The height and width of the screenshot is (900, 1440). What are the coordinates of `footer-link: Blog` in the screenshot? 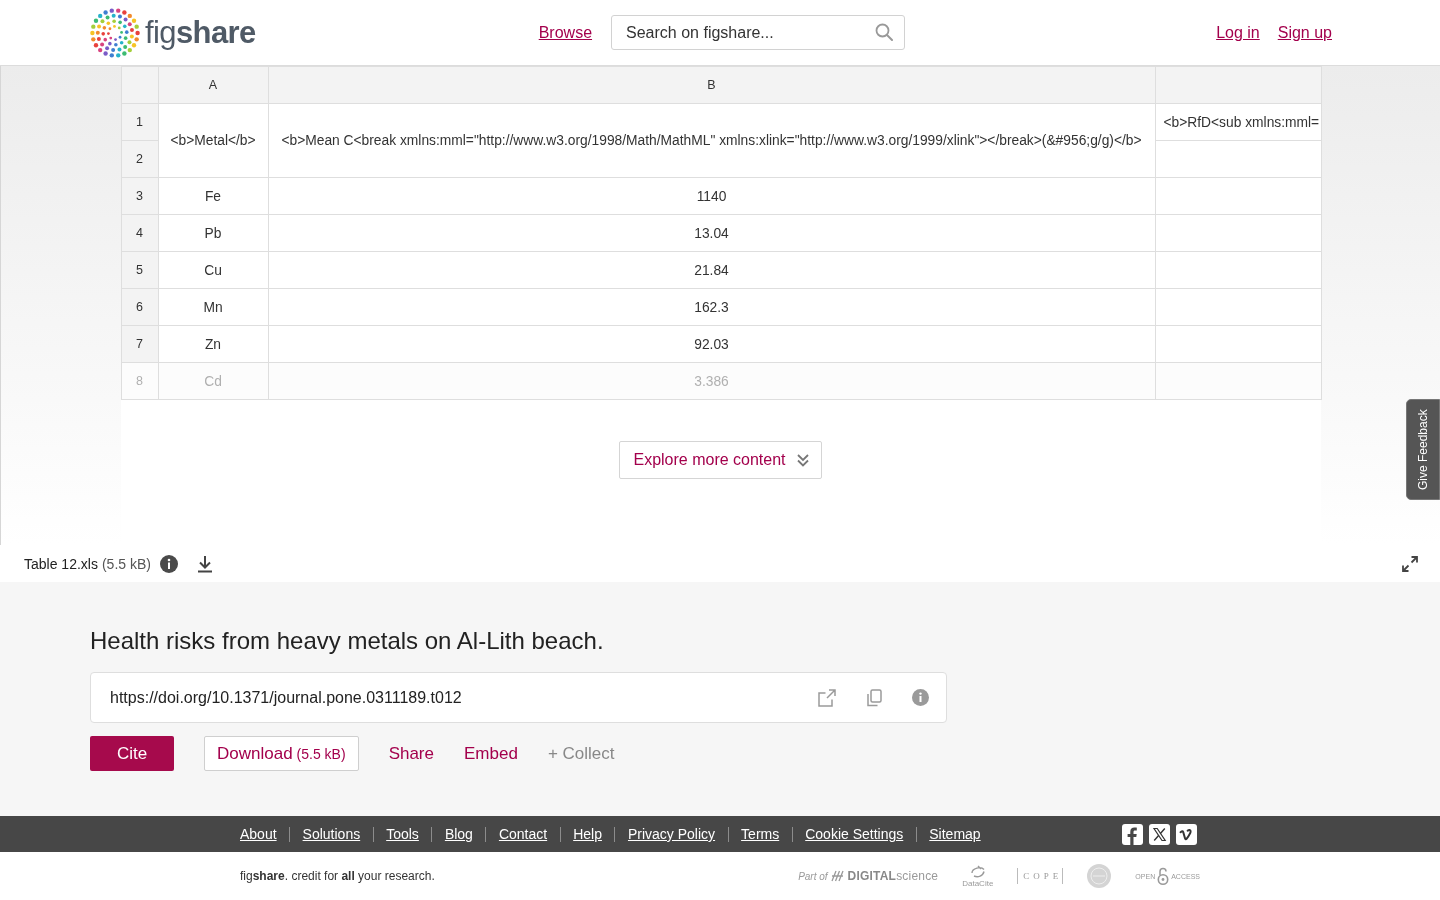 It's located at (458, 834).